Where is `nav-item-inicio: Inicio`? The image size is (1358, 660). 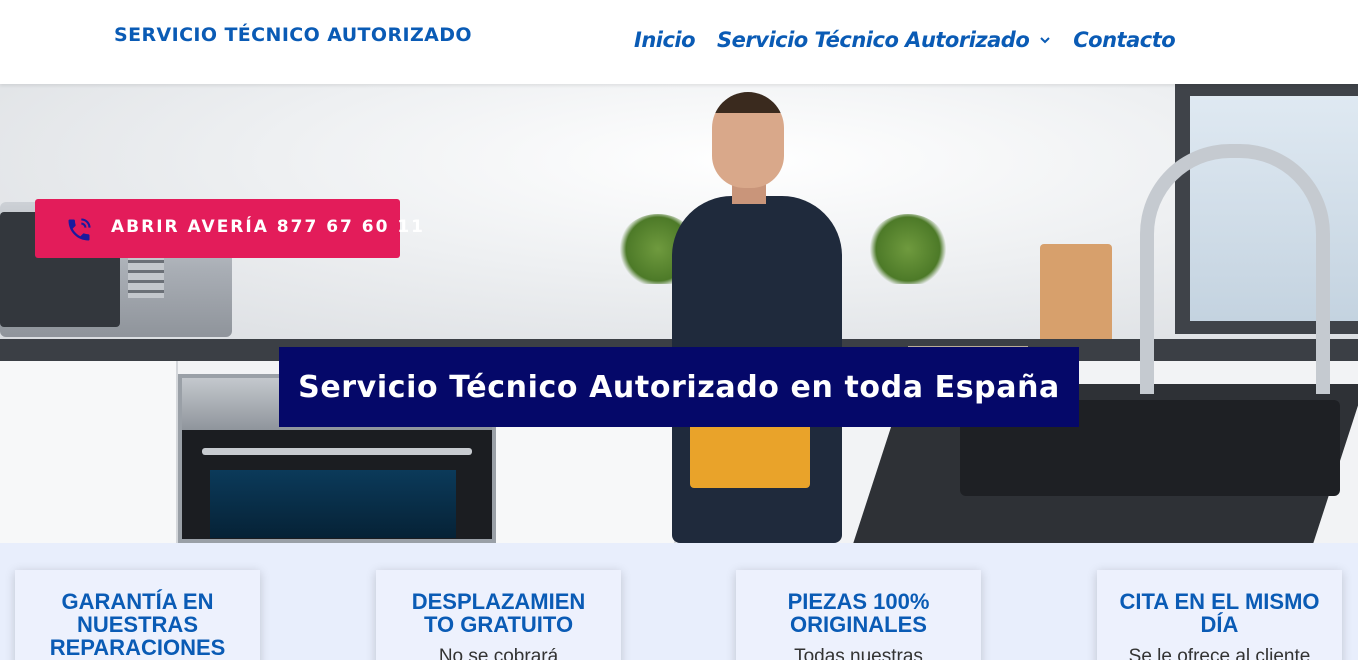
nav-item-inicio: Inicio is located at coordinates (665, 40).